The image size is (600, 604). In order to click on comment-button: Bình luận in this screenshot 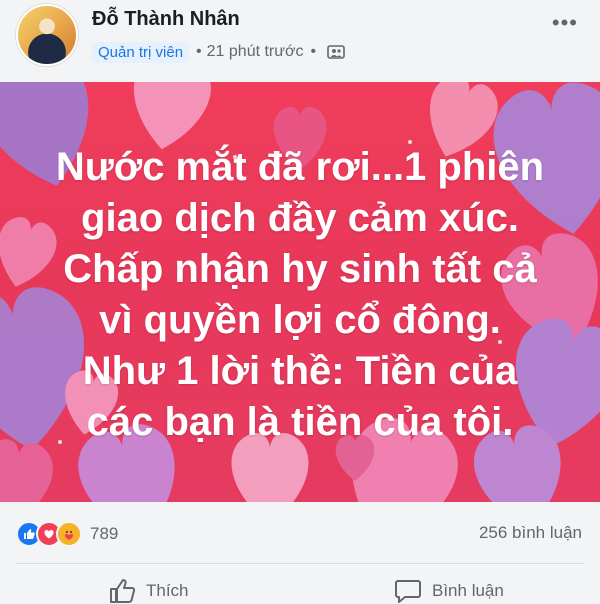, I will do `click(449, 591)`.